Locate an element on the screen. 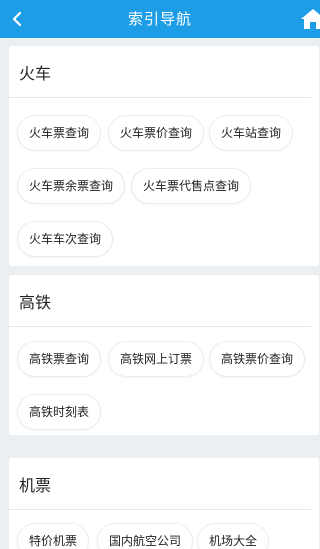 This screenshot has height=549, width=320. top-nav-bar: 索引导航 is located at coordinates (160, 19).